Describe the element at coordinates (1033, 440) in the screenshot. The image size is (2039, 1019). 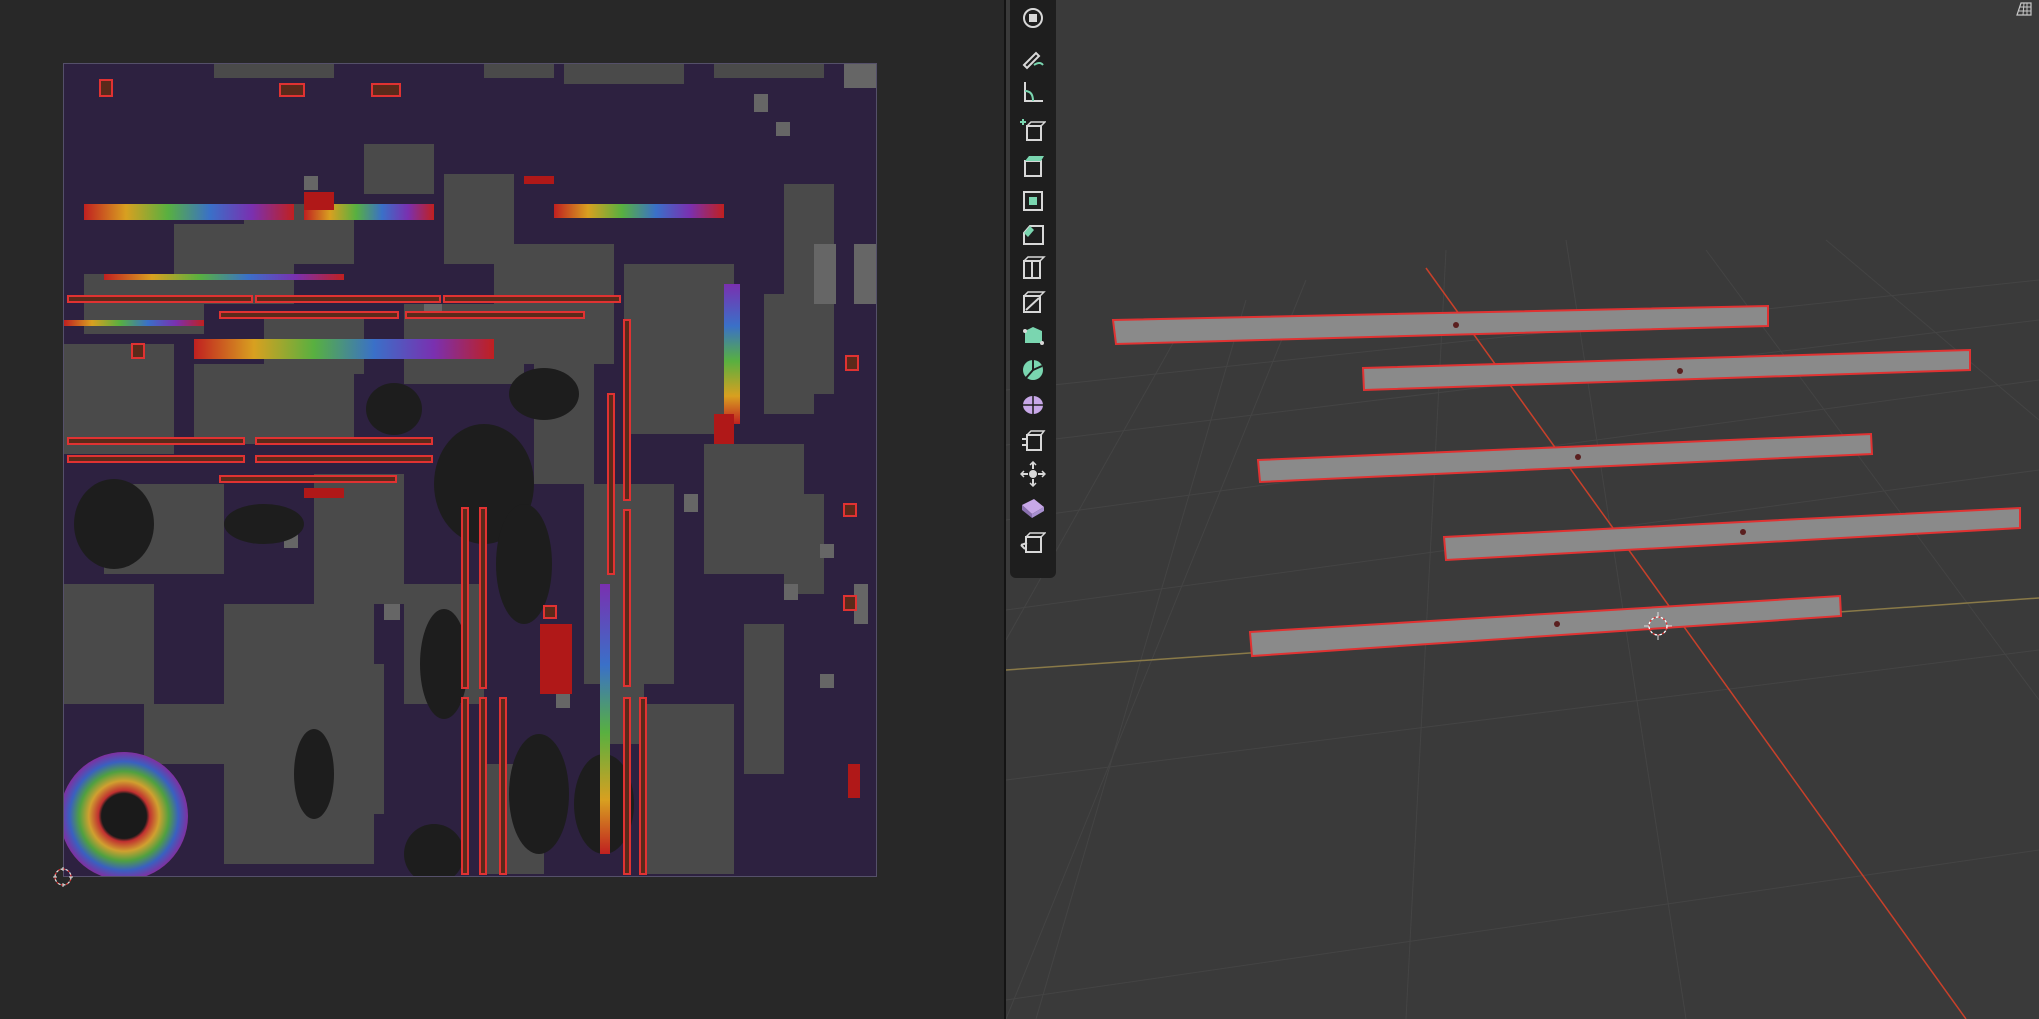
I see `edge-slide-tool-icon` at that location.